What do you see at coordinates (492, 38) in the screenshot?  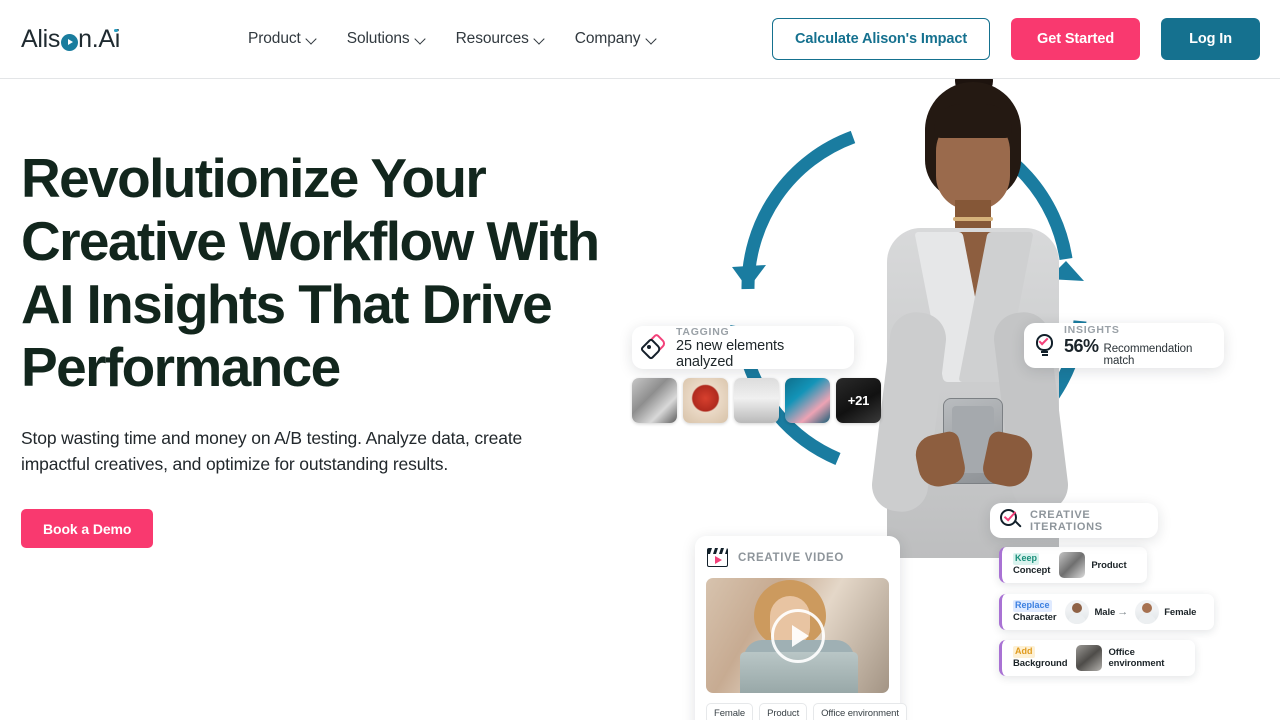 I see `nav-label: Resources` at bounding box center [492, 38].